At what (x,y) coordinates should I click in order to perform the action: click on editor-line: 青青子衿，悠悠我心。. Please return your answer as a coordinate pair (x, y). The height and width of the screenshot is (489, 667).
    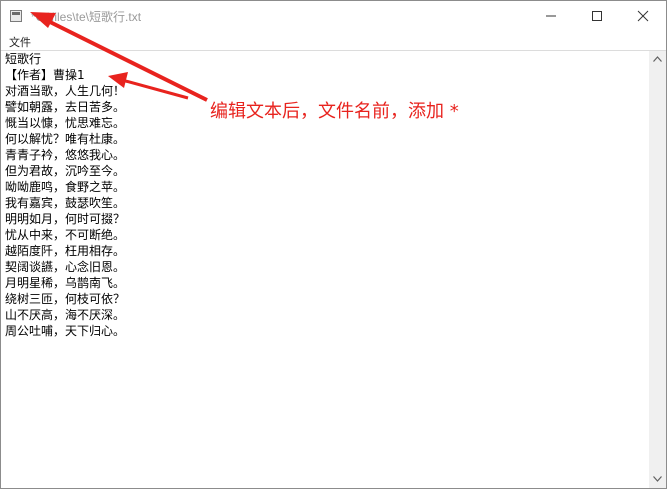
    Looking at the image, I should click on (65, 155).